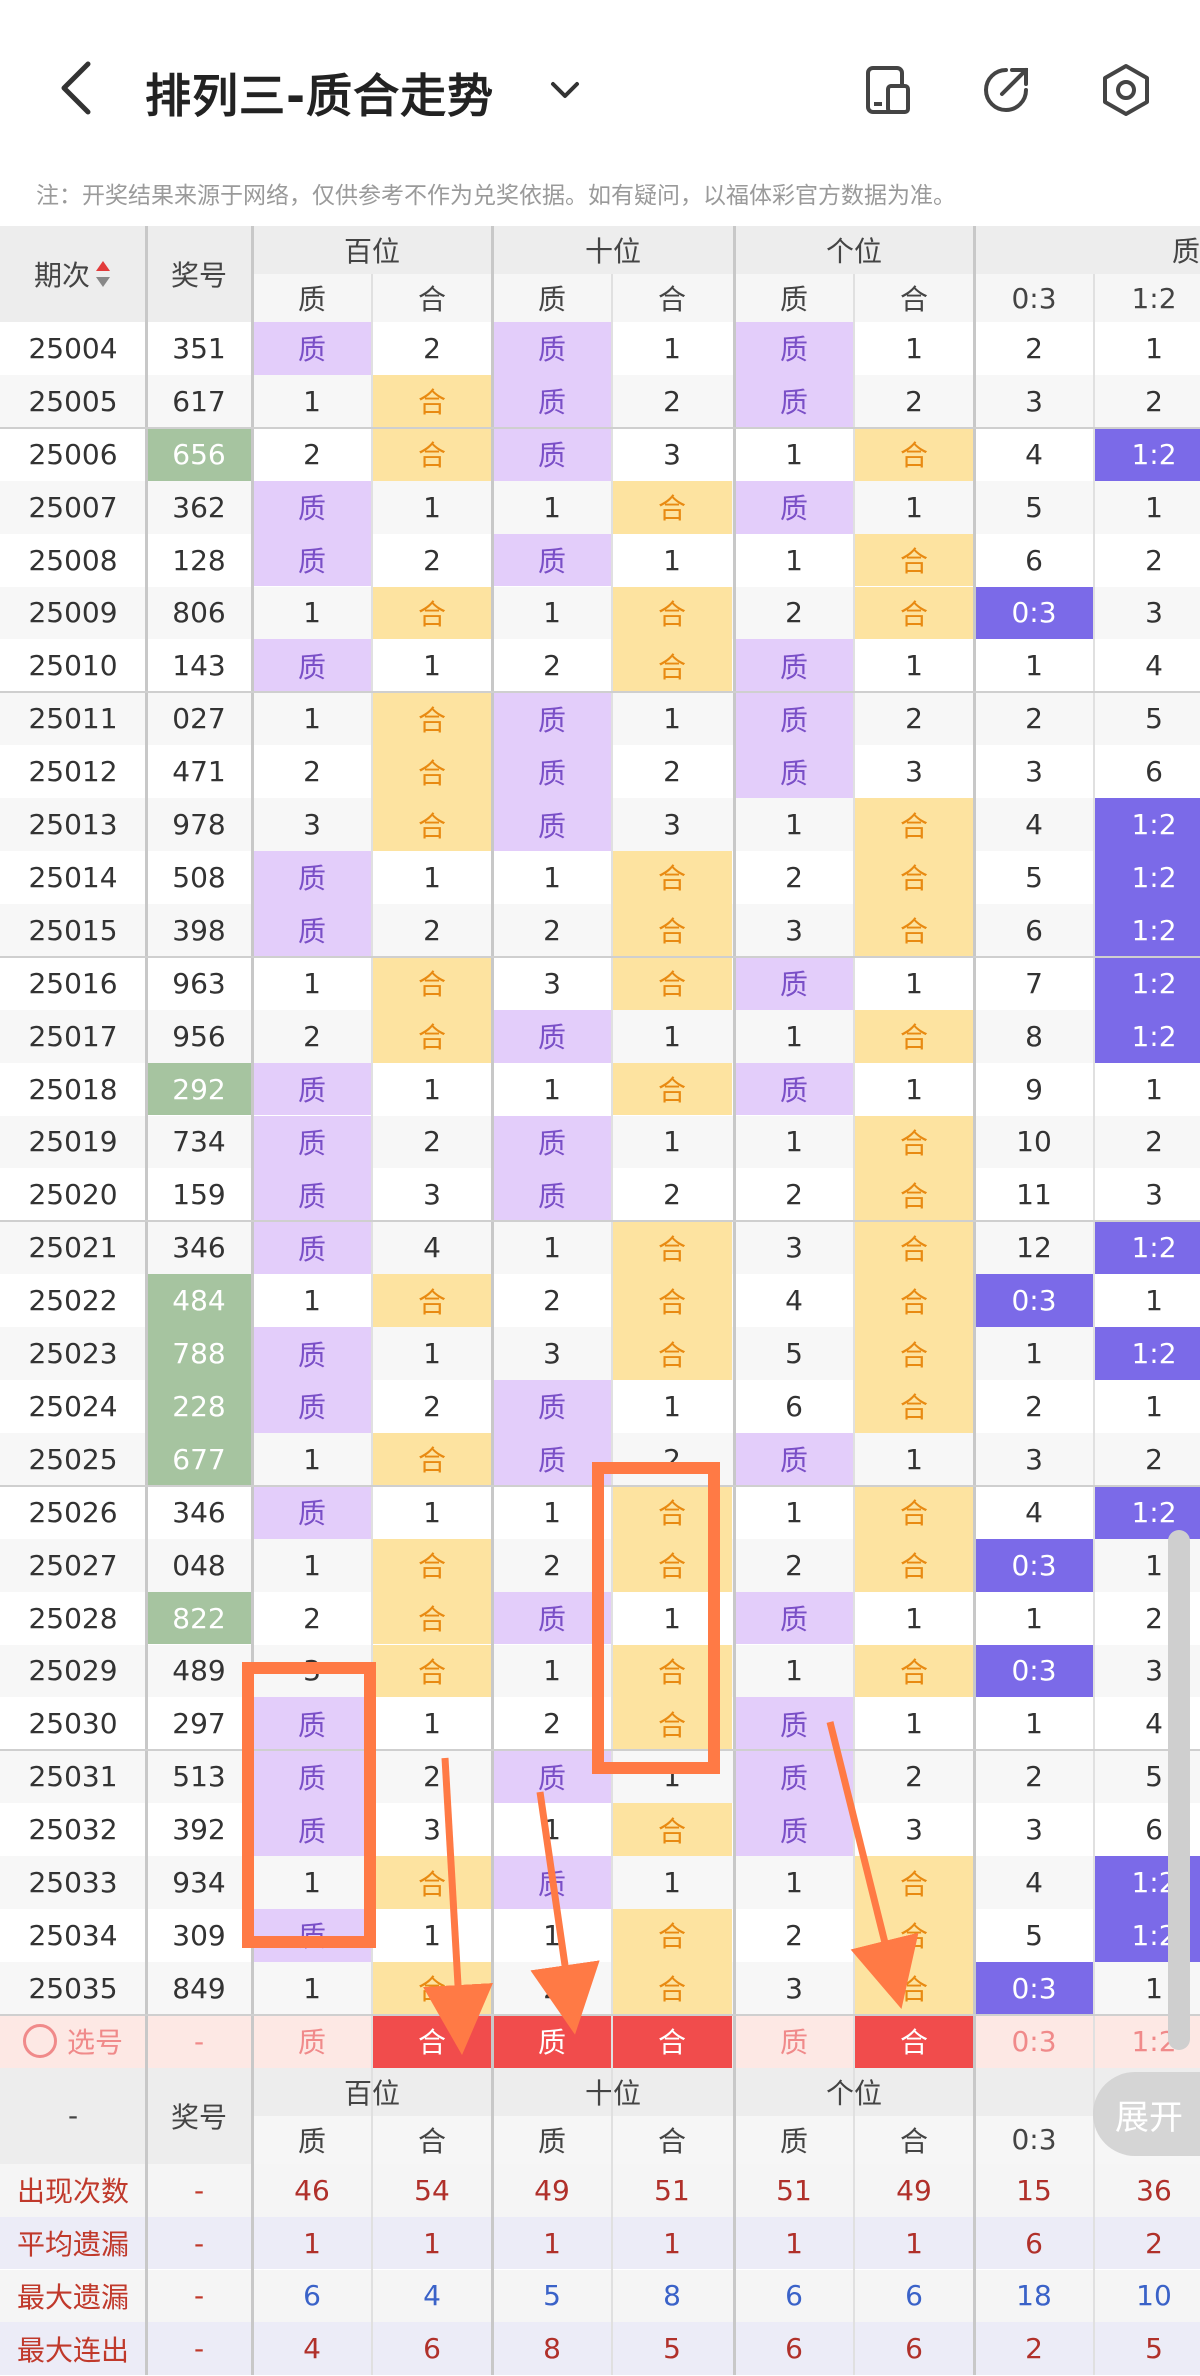  What do you see at coordinates (199, 560) in the screenshot?
I see `number-cell: 128` at bounding box center [199, 560].